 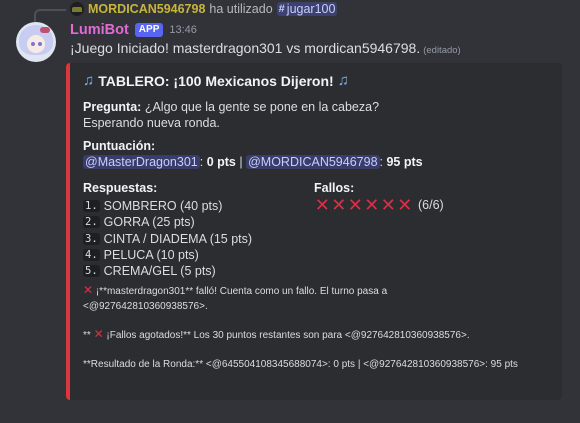 I want to click on answer-number: 3., so click(x=91, y=238).